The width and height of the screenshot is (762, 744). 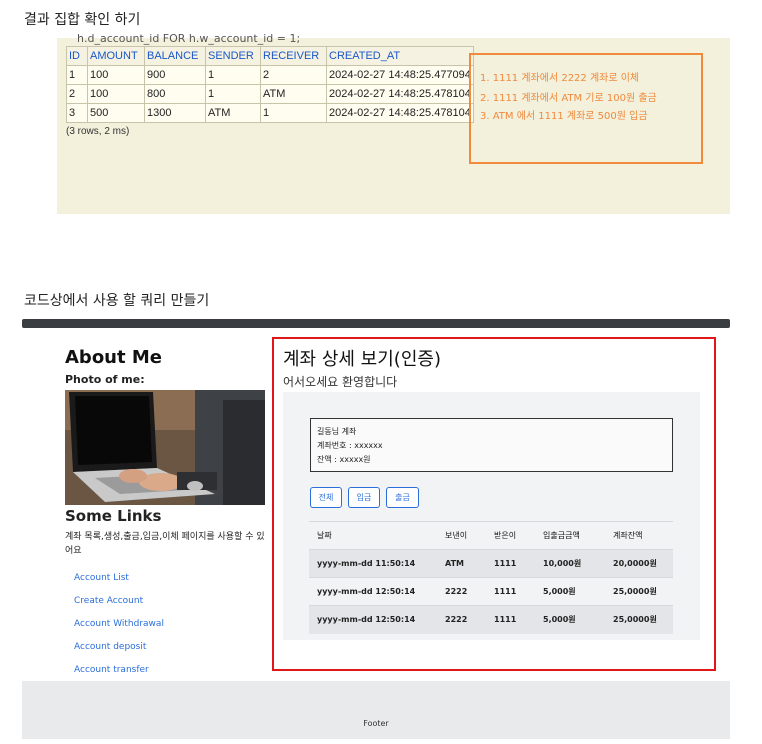 I want to click on cell-id: 2, so click(x=77, y=94).